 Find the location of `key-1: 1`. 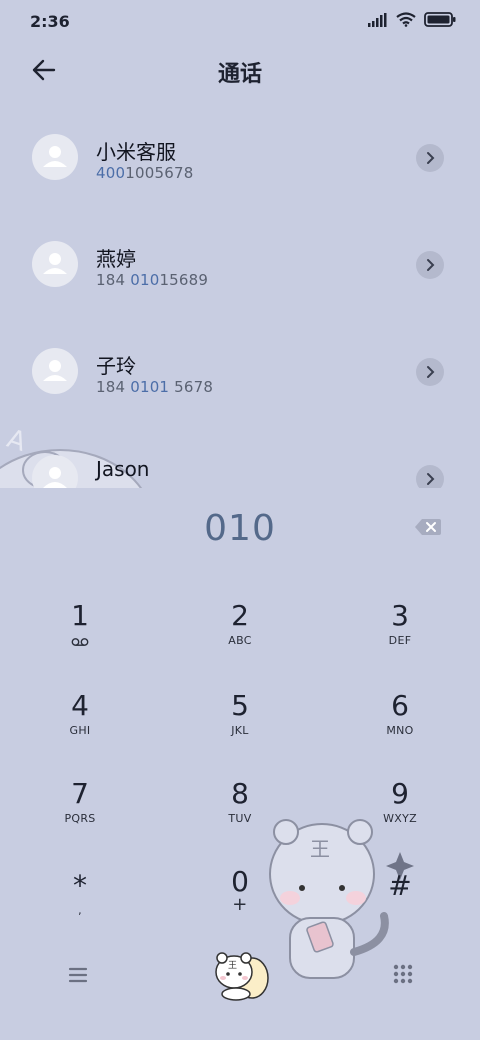

key-1: 1 is located at coordinates (80, 640).